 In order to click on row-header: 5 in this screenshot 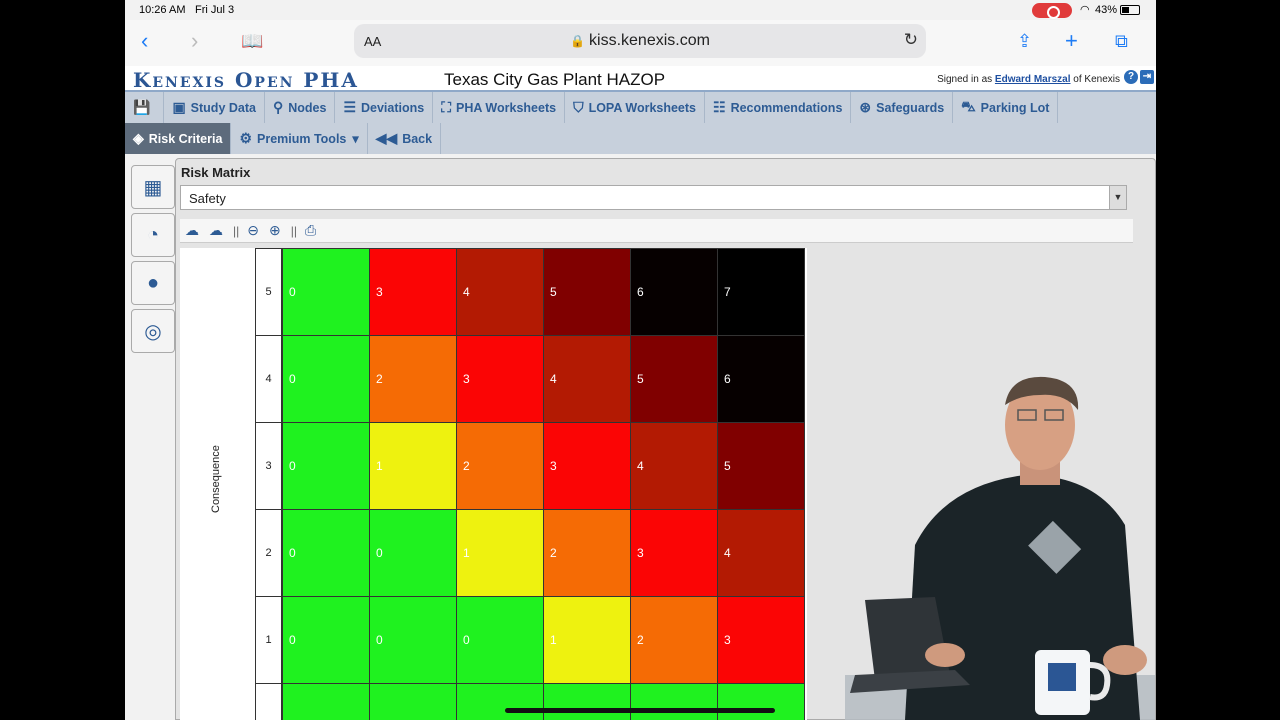, I will do `click(268, 292)`.